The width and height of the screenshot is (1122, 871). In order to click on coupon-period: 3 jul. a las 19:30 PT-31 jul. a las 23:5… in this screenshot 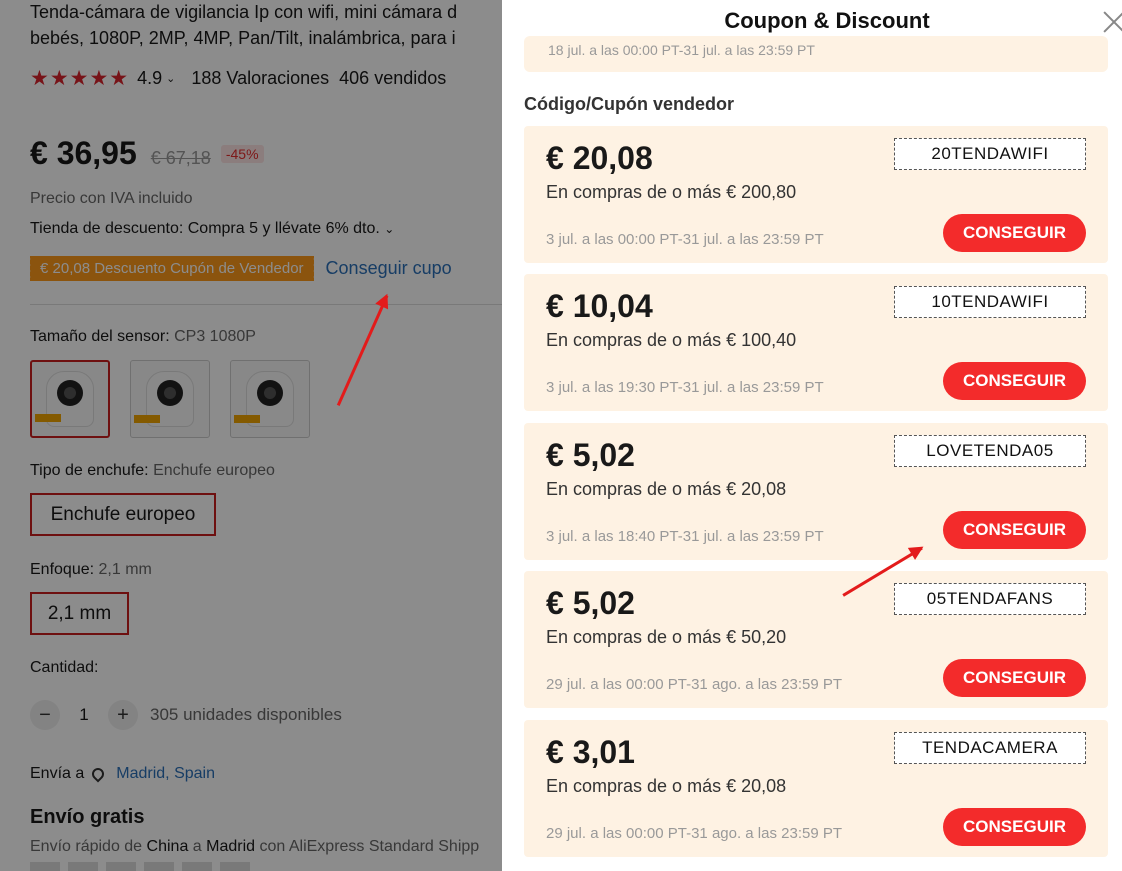, I will do `click(685, 387)`.